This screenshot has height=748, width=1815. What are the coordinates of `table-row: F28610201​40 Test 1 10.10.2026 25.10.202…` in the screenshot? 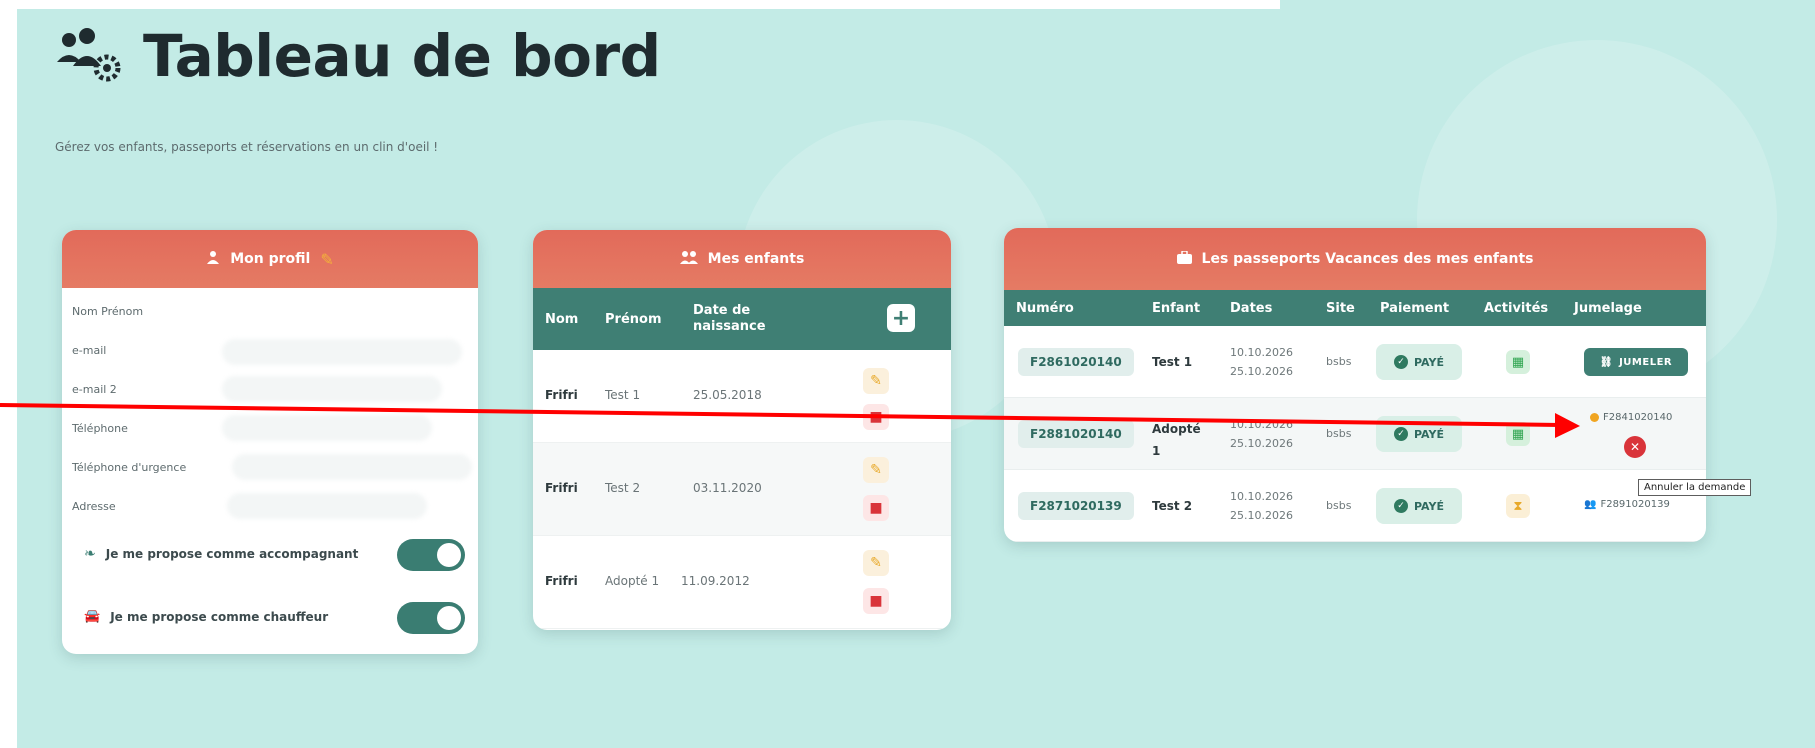 It's located at (1355, 362).